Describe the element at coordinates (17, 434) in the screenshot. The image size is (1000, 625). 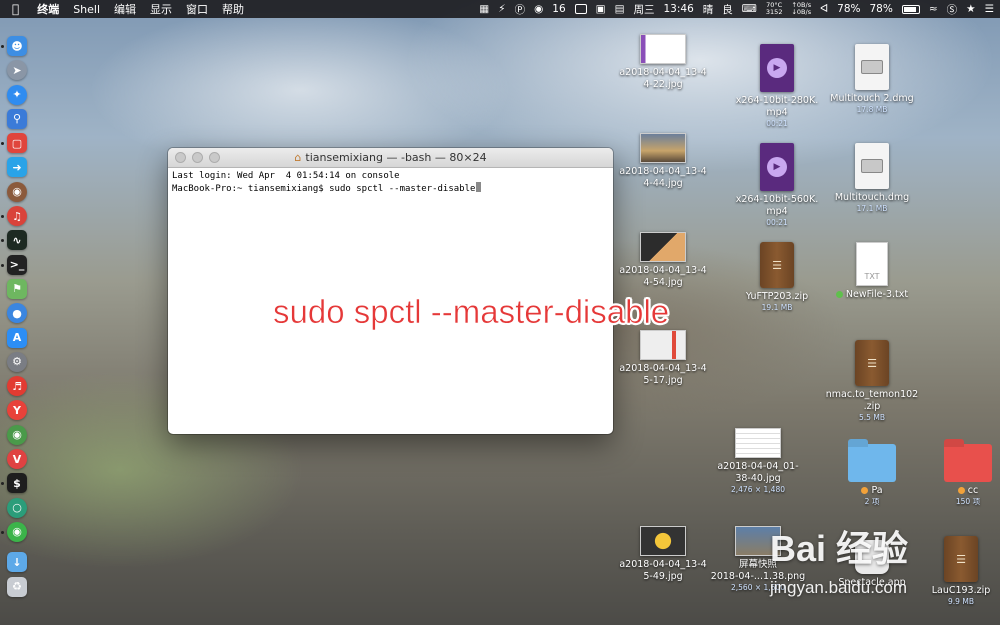
I see `chrome-icon: ◉` at that location.